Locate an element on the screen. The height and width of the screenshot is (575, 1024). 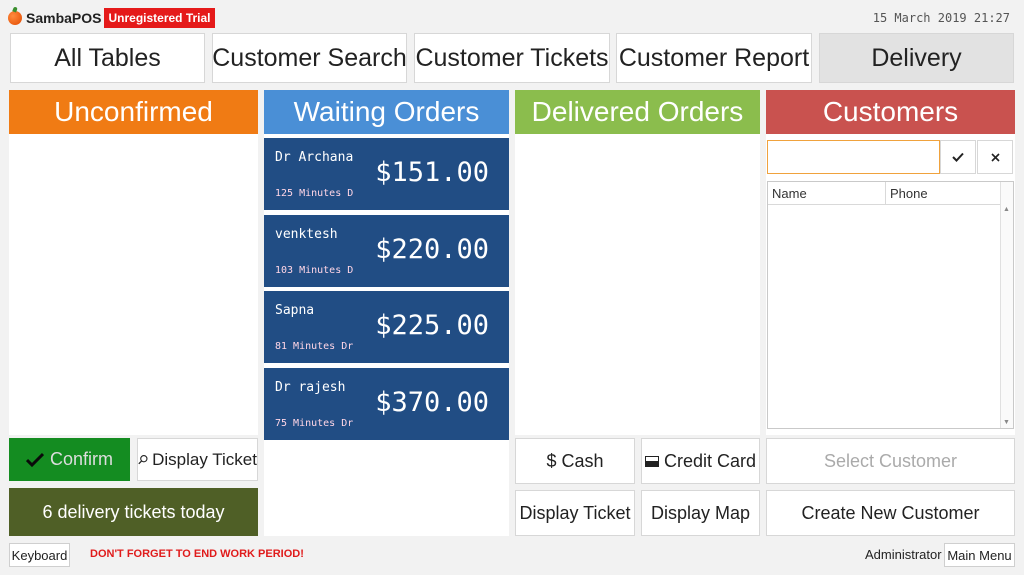
trial-badge: Unregistered Trial is located at coordinates (159, 18).